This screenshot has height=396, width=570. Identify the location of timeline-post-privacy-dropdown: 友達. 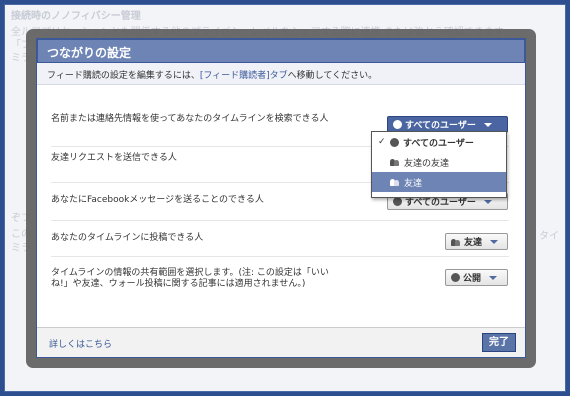
(476, 241).